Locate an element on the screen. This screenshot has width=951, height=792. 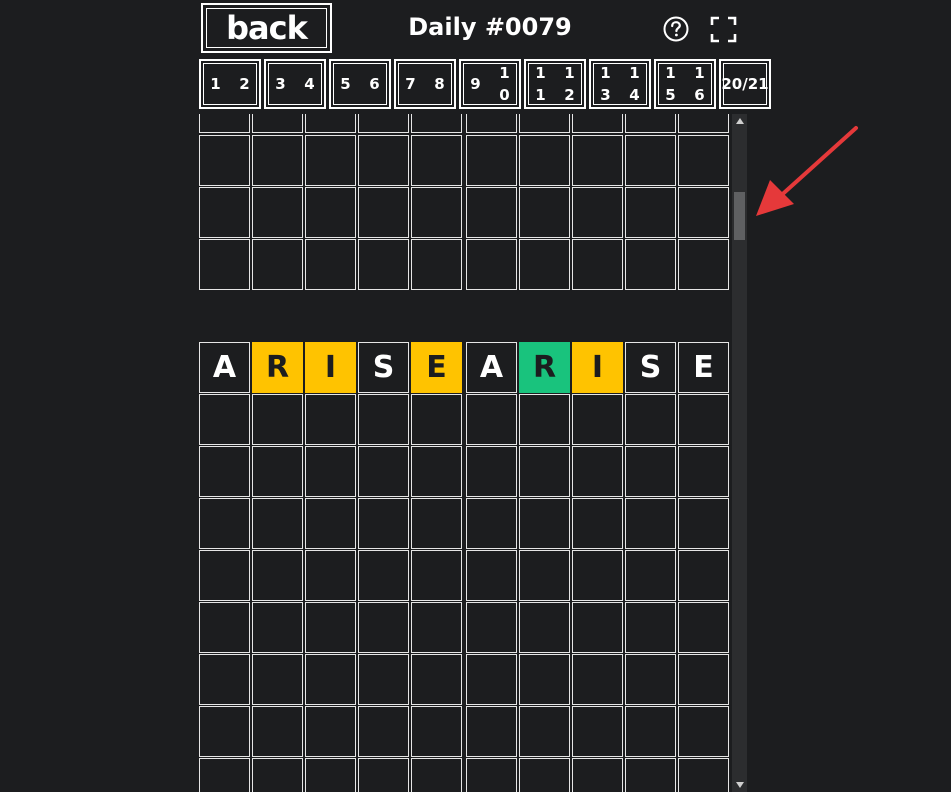
board-number: 20/21 is located at coordinates (745, 84).